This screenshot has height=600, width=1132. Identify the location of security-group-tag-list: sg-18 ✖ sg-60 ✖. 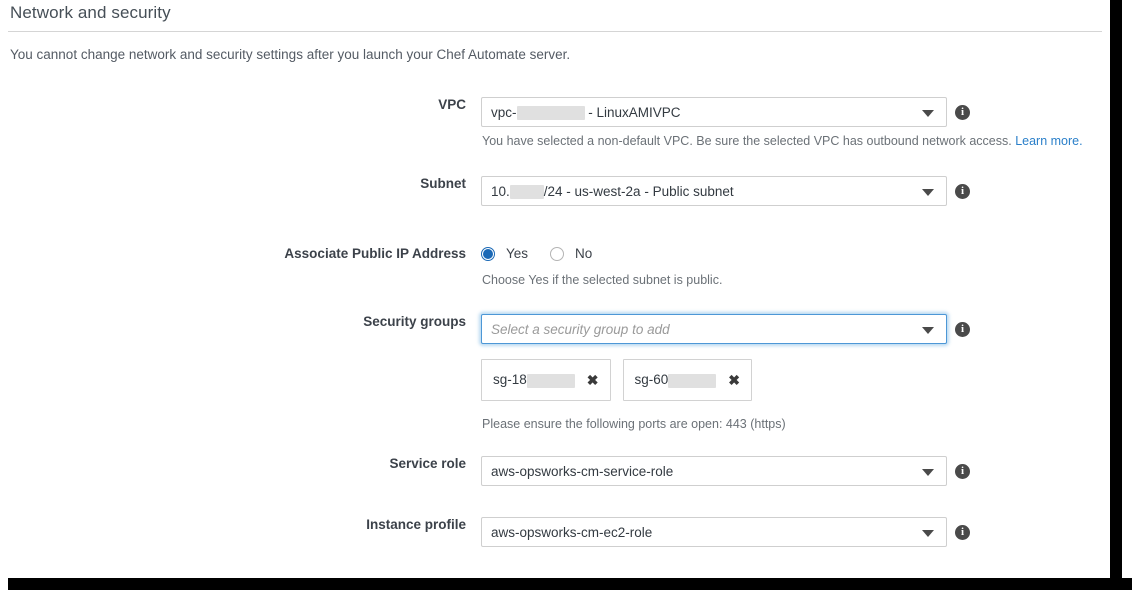
(622, 380).